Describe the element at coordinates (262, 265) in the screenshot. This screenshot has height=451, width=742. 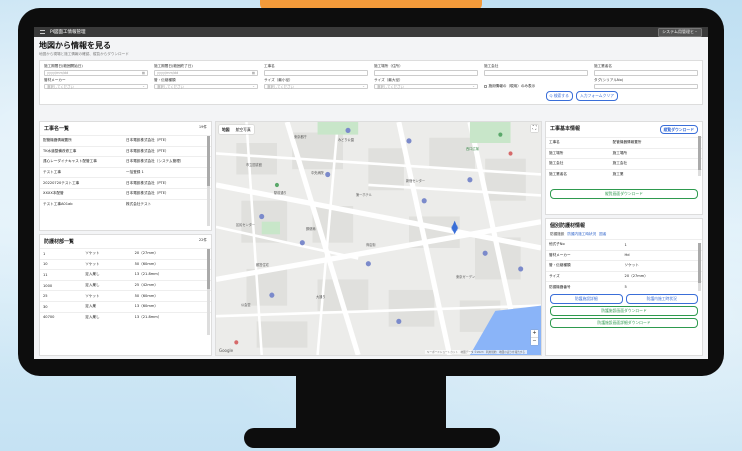
I see `map-label: 都営住宅` at that location.